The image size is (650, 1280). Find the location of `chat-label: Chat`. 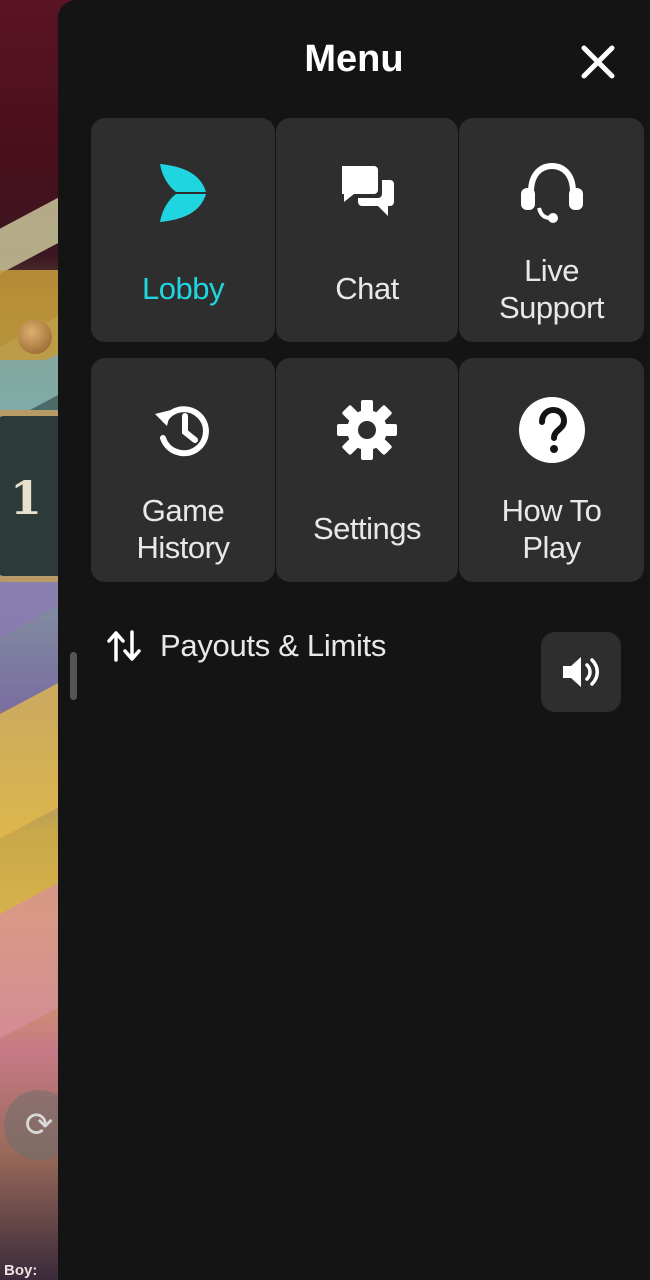

chat-label: Chat is located at coordinates (367, 288).